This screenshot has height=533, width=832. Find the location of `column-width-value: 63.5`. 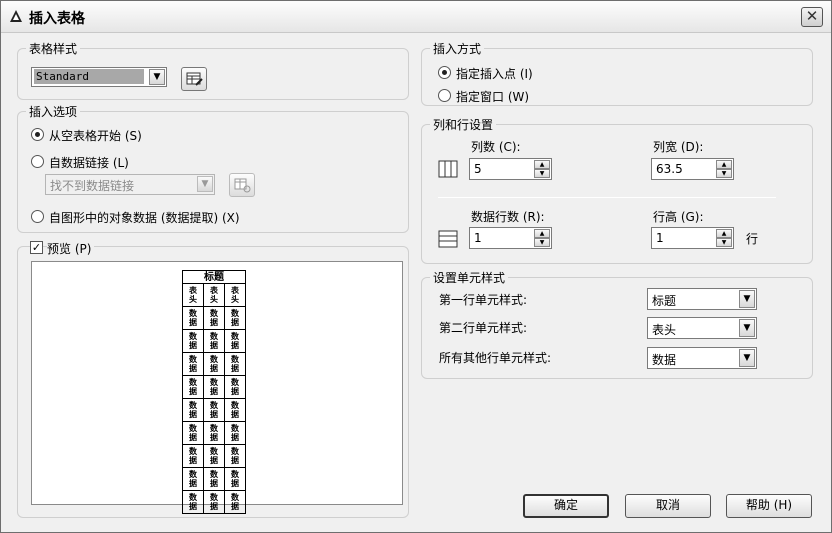

column-width-value: 63.5 is located at coordinates (669, 169).